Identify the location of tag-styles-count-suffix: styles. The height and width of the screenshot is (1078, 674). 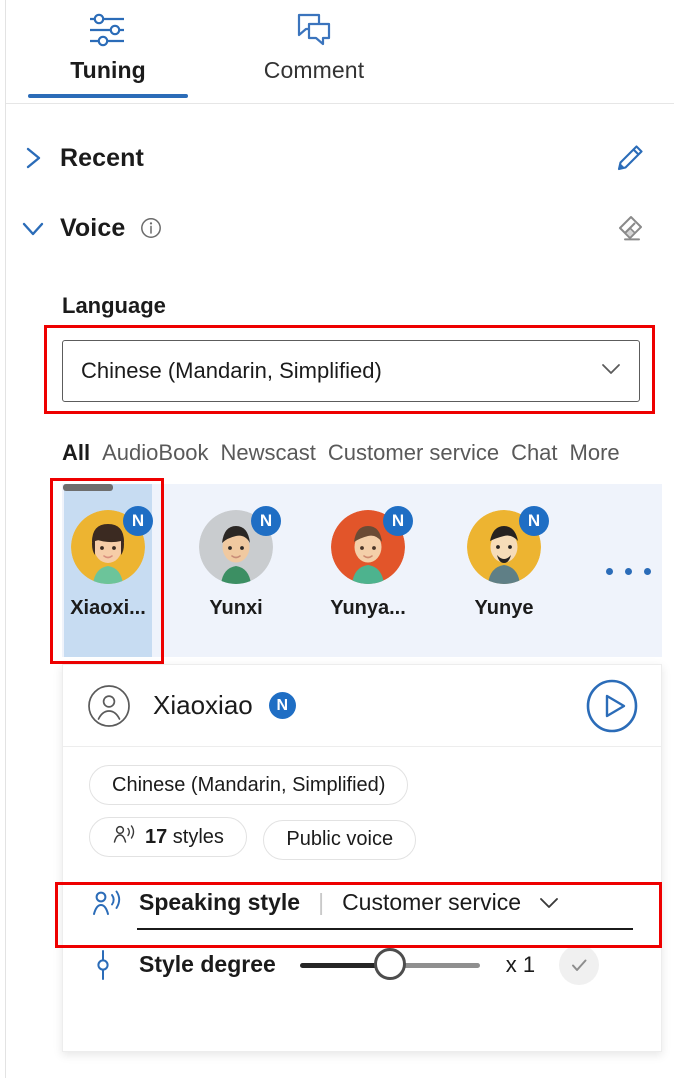
(195, 836).